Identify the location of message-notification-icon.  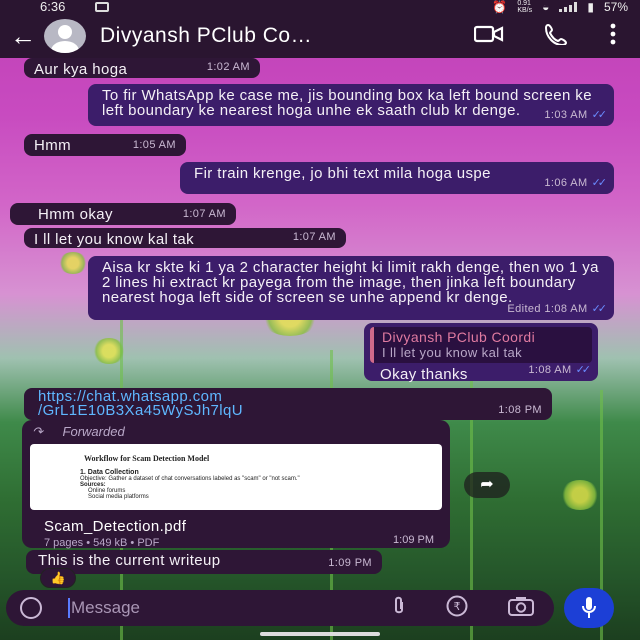
(102, 7).